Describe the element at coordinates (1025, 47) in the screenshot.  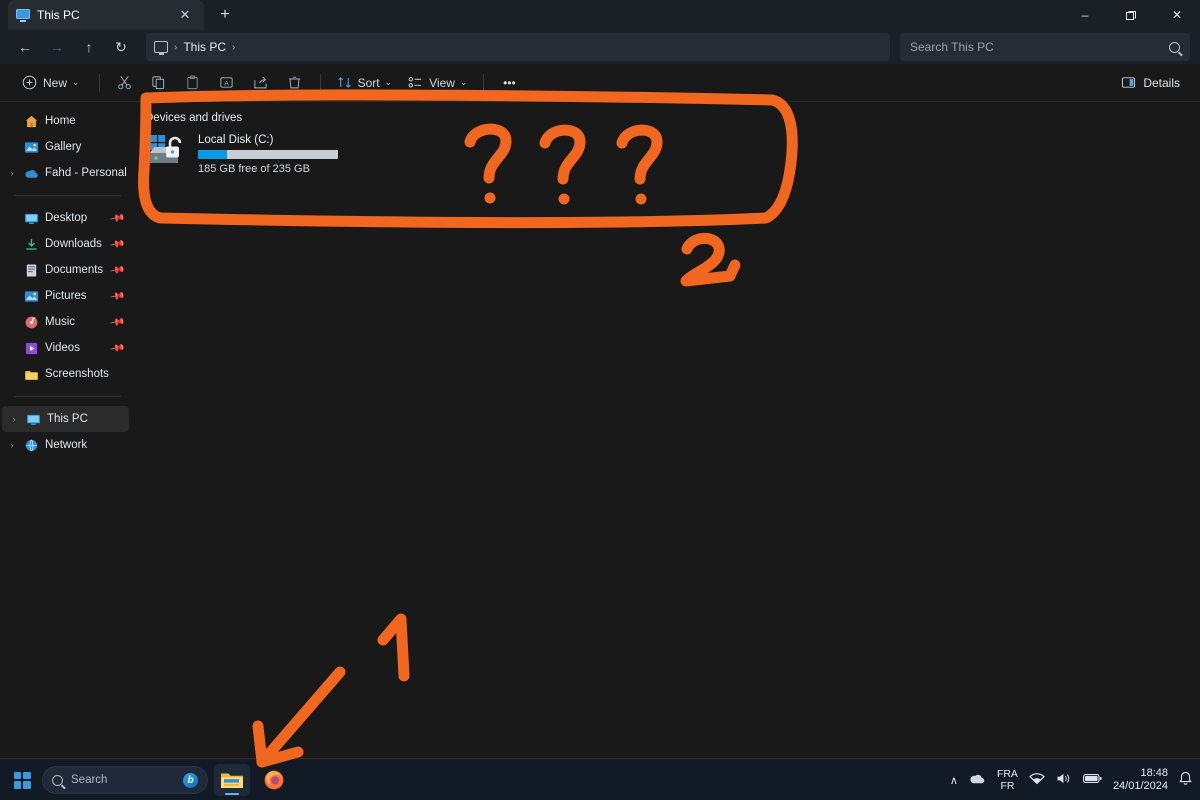
I see `search-input` at that location.